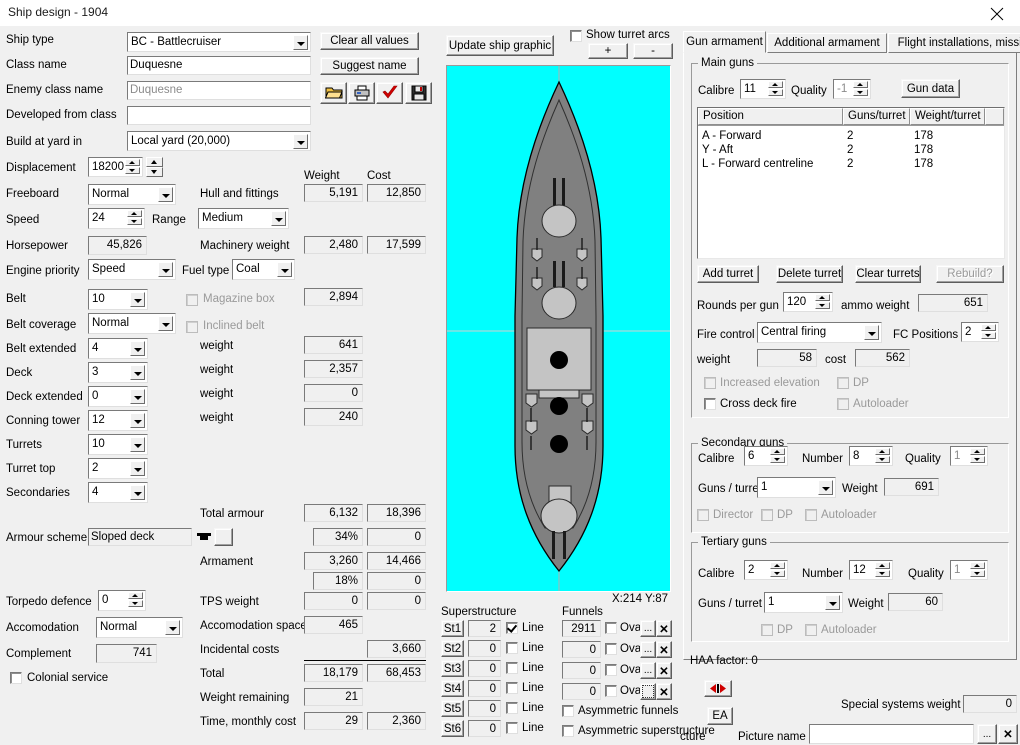  I want to click on developed-from-class-input, so click(219, 115).